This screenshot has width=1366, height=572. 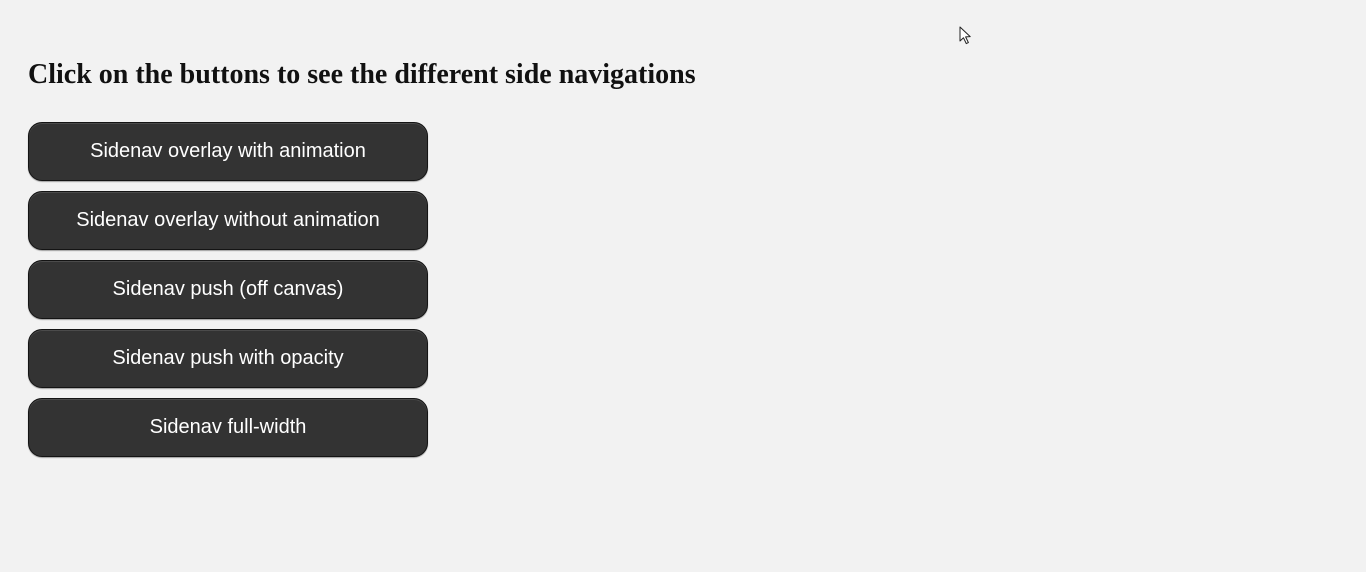 I want to click on mouse-pointer-icon, so click(x=965, y=35).